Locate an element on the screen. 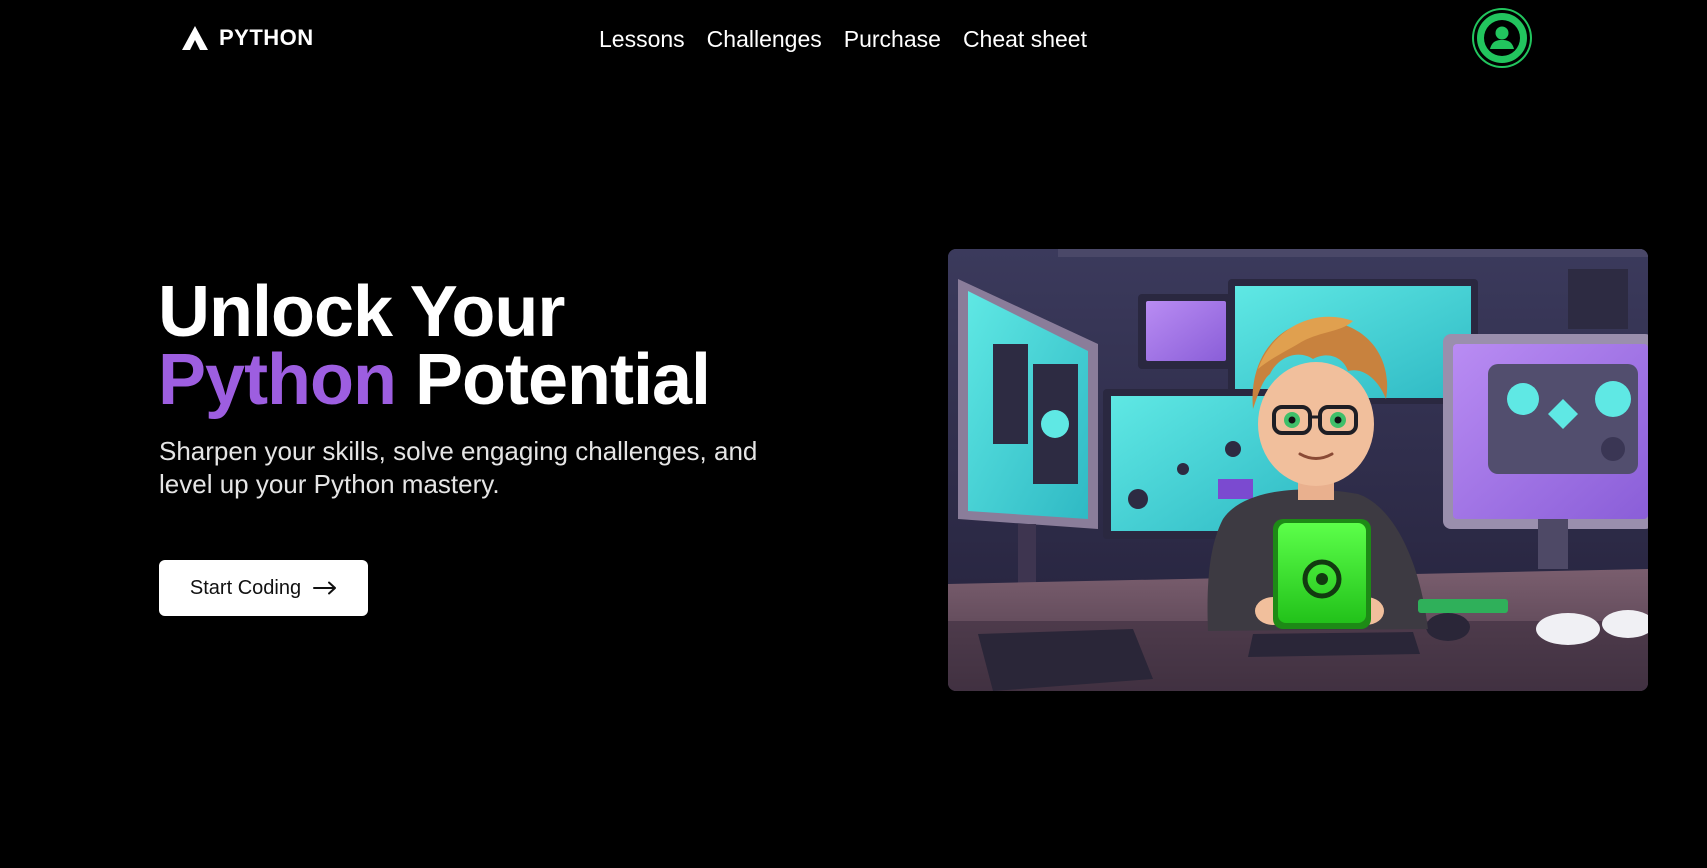 The width and height of the screenshot is (1707, 868). user-avatar-button is located at coordinates (1502, 38).